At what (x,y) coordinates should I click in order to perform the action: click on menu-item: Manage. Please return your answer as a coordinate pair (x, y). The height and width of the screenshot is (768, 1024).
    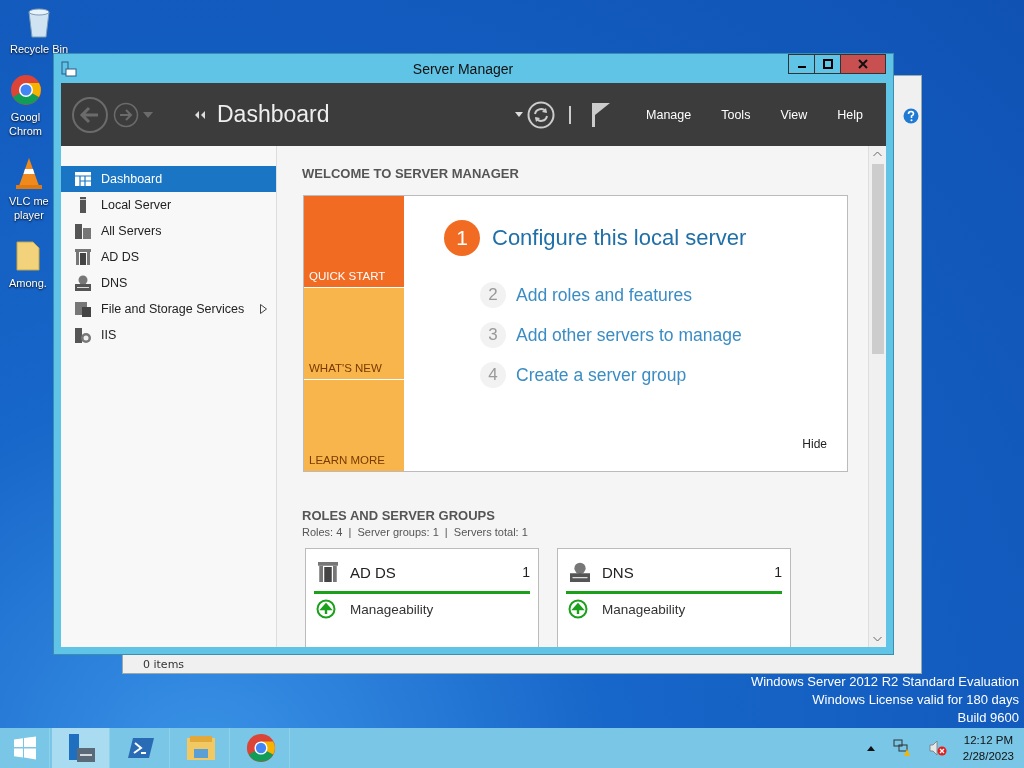
    Looking at the image, I should click on (669, 114).